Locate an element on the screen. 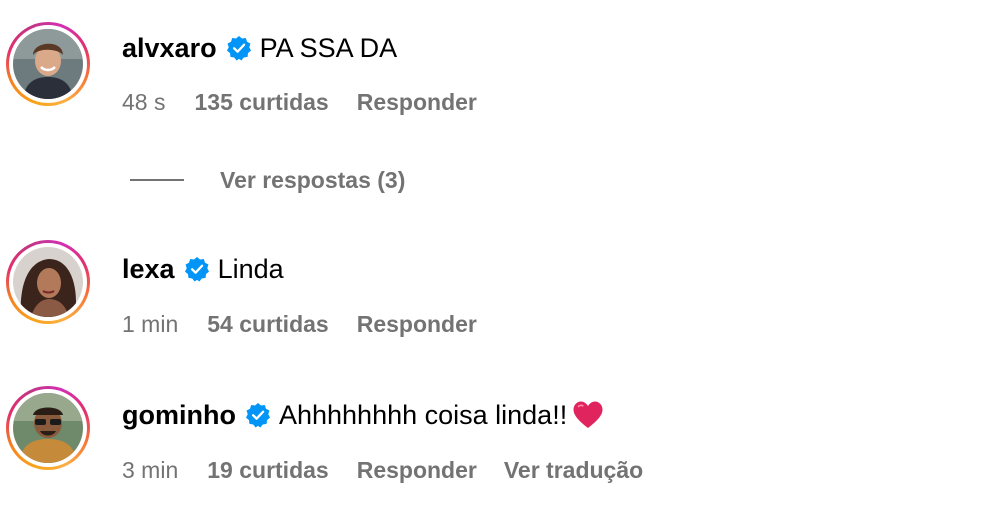 The image size is (984, 512). comment-username: gominho is located at coordinates (179, 415).